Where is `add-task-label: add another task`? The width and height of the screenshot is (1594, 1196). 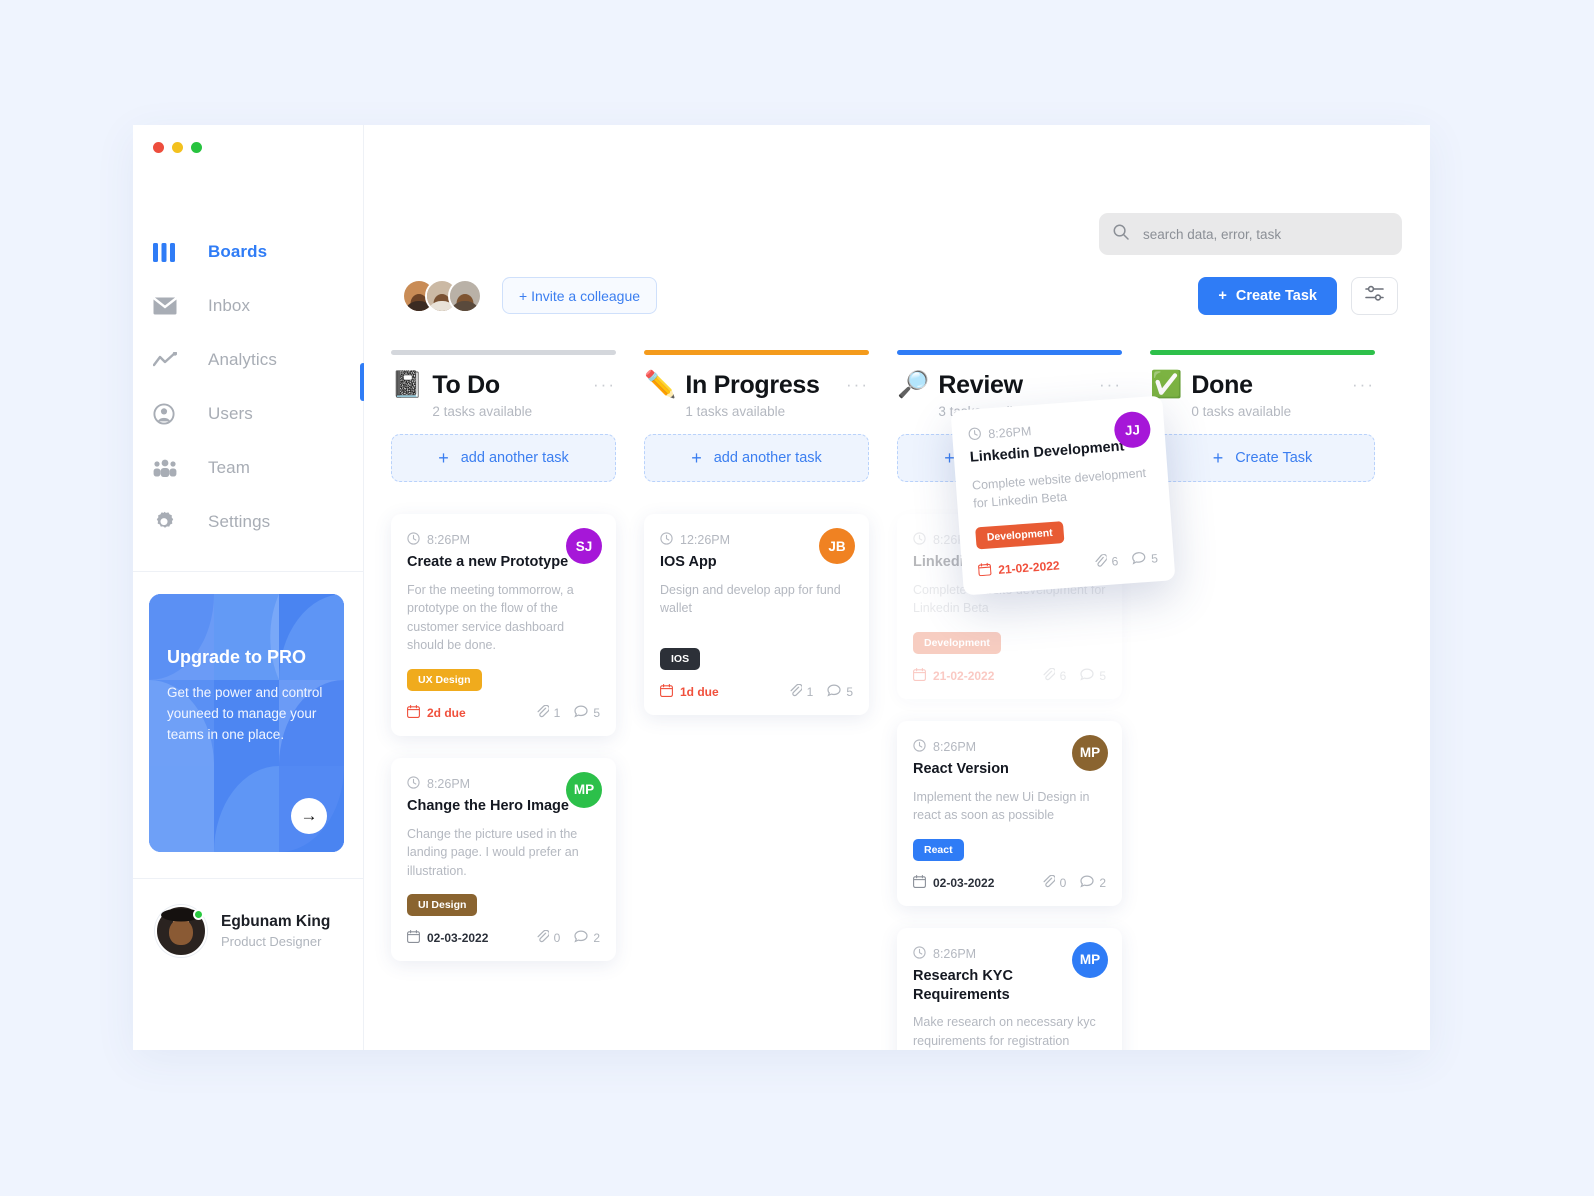 add-task-label: add another task is located at coordinates (767, 458).